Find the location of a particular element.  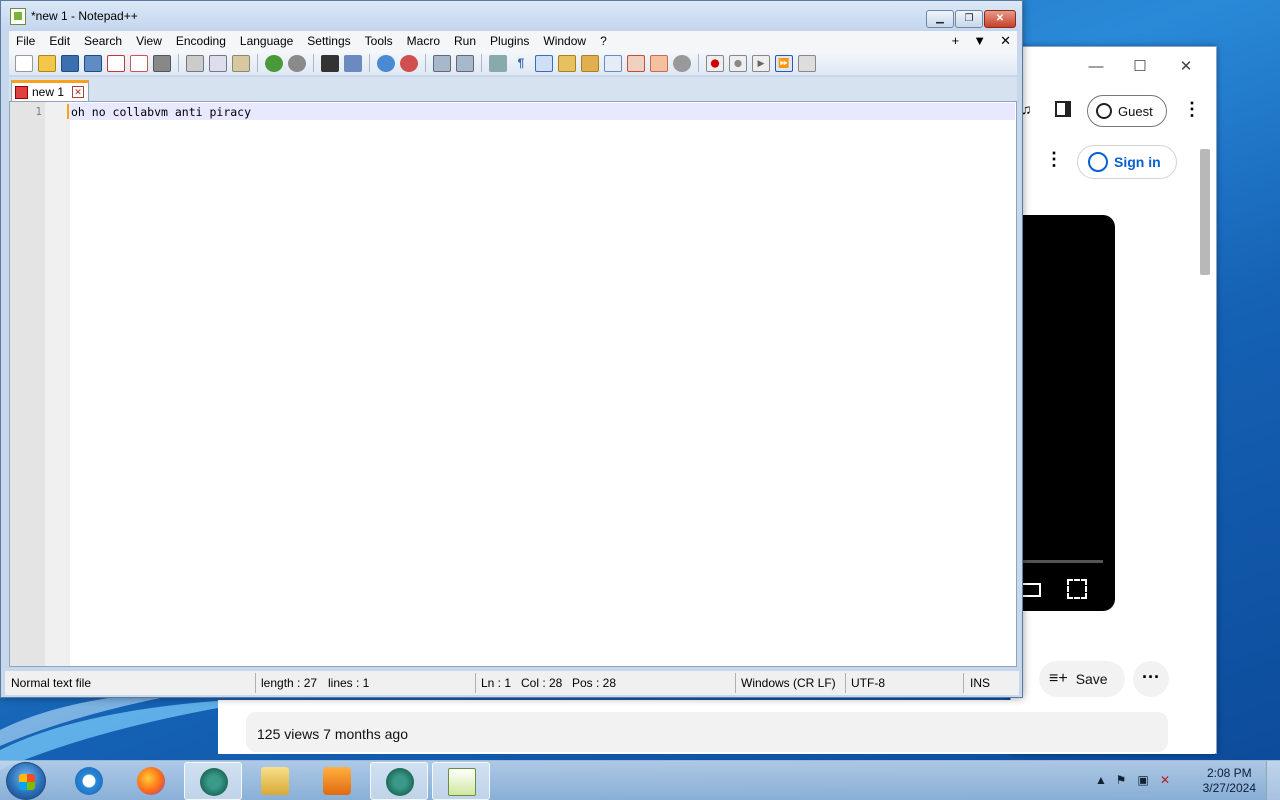

menu-settings: Settings is located at coordinates (328, 41).